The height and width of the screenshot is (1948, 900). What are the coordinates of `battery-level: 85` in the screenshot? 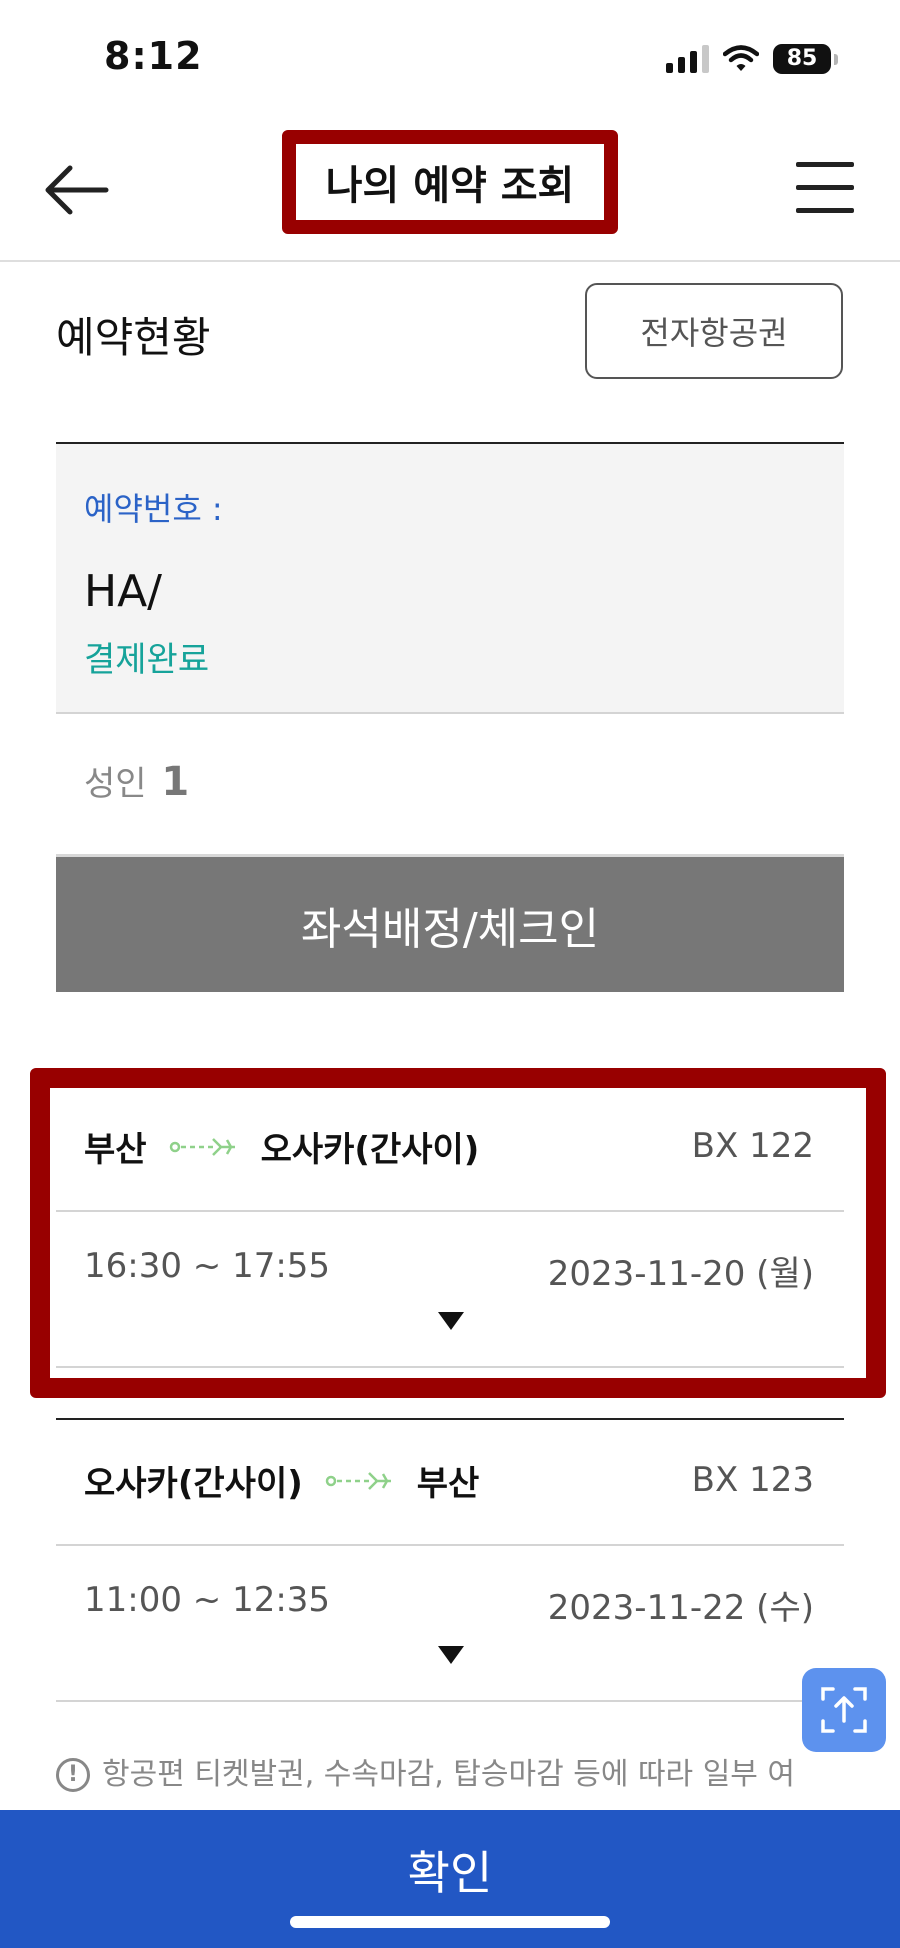 It's located at (802, 59).